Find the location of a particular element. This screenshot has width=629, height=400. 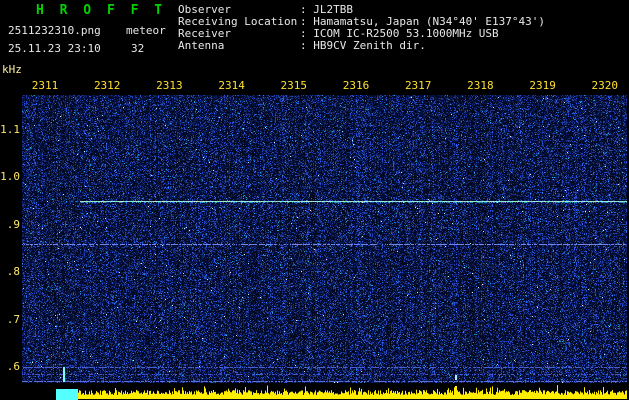

app-title: H R O F F T is located at coordinates (101, 10).